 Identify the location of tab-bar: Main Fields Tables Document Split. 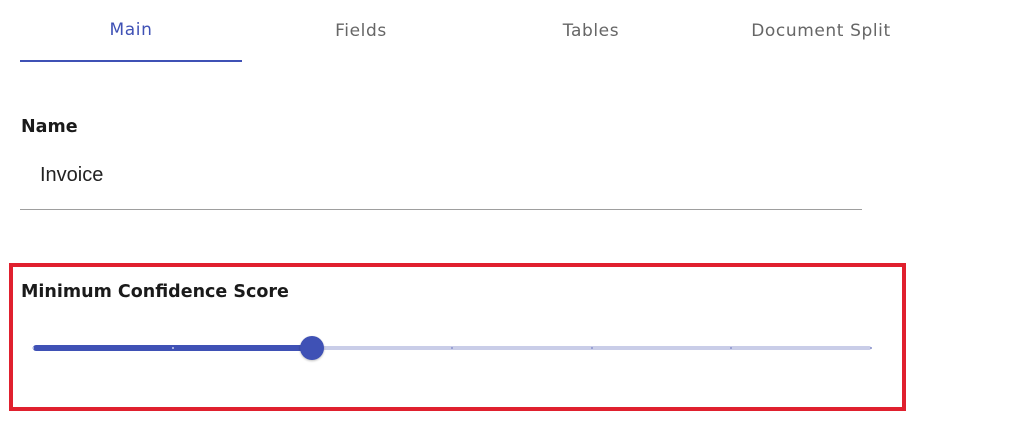
(476, 31).